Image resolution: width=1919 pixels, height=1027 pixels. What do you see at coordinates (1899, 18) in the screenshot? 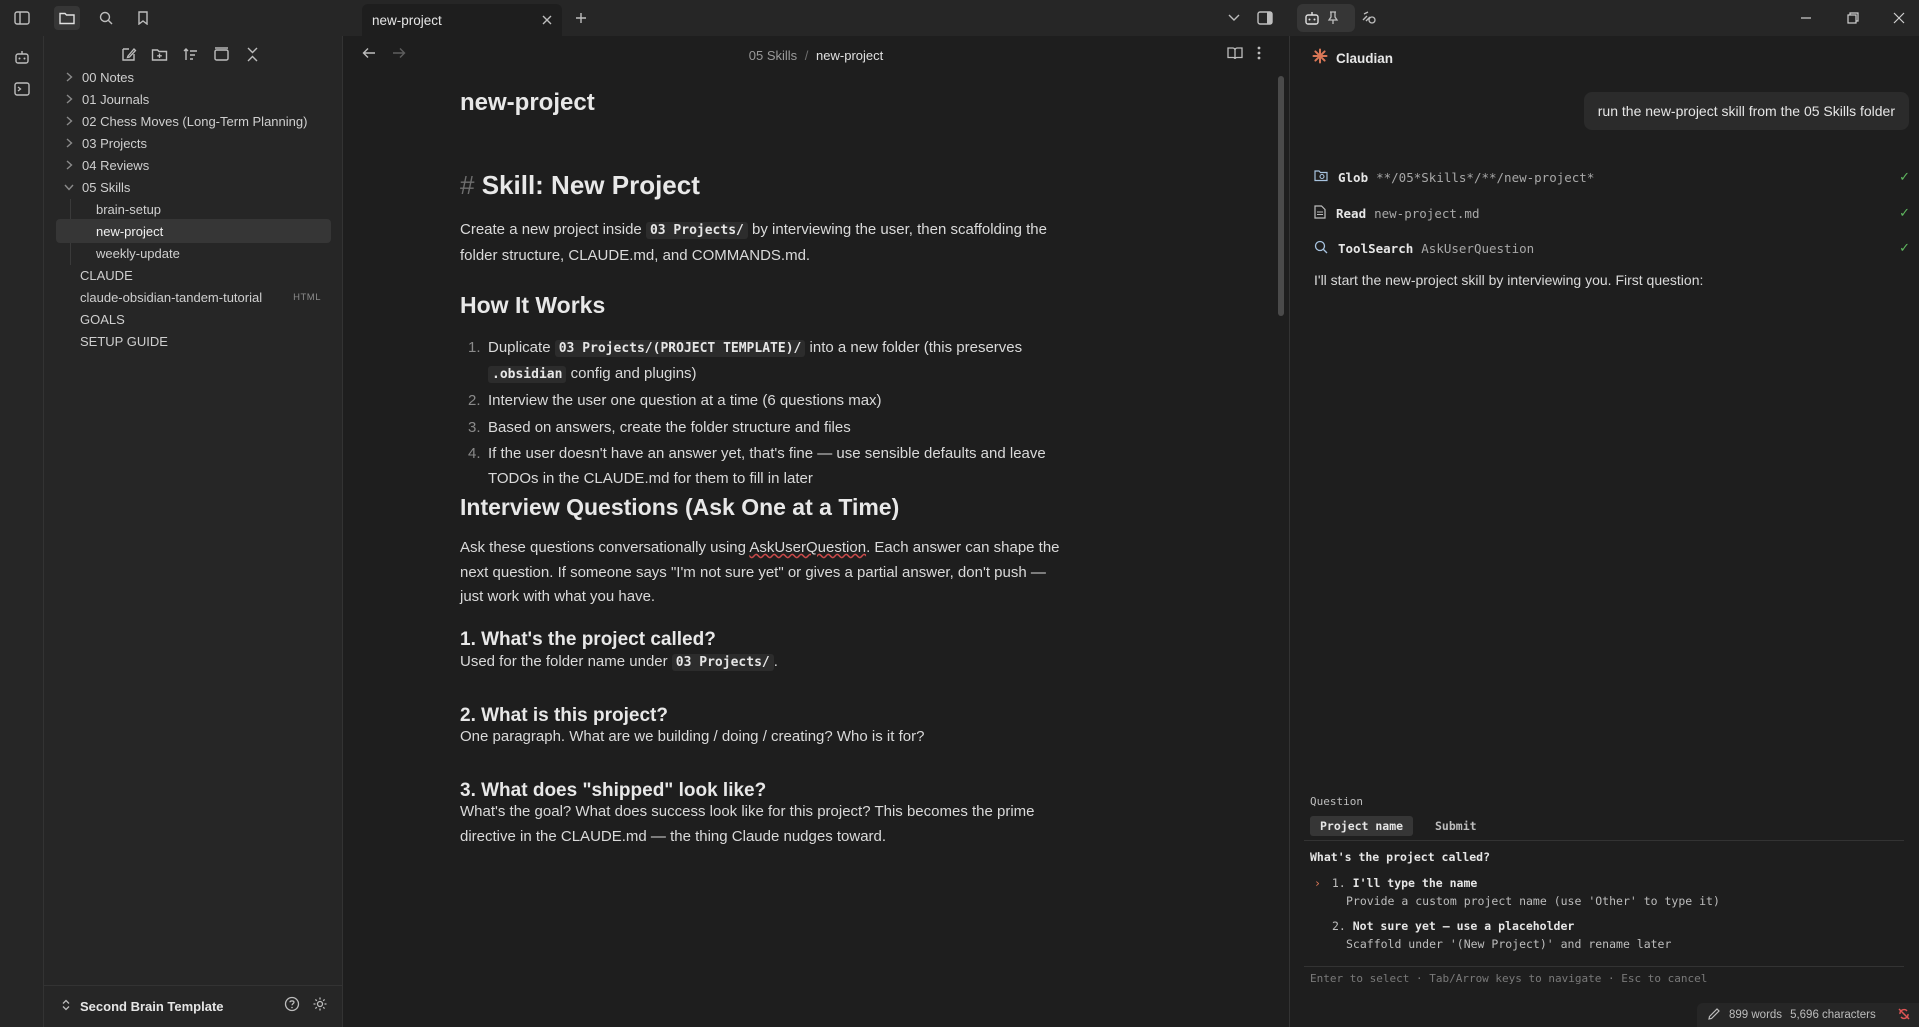
I see `close-window-icon` at bounding box center [1899, 18].